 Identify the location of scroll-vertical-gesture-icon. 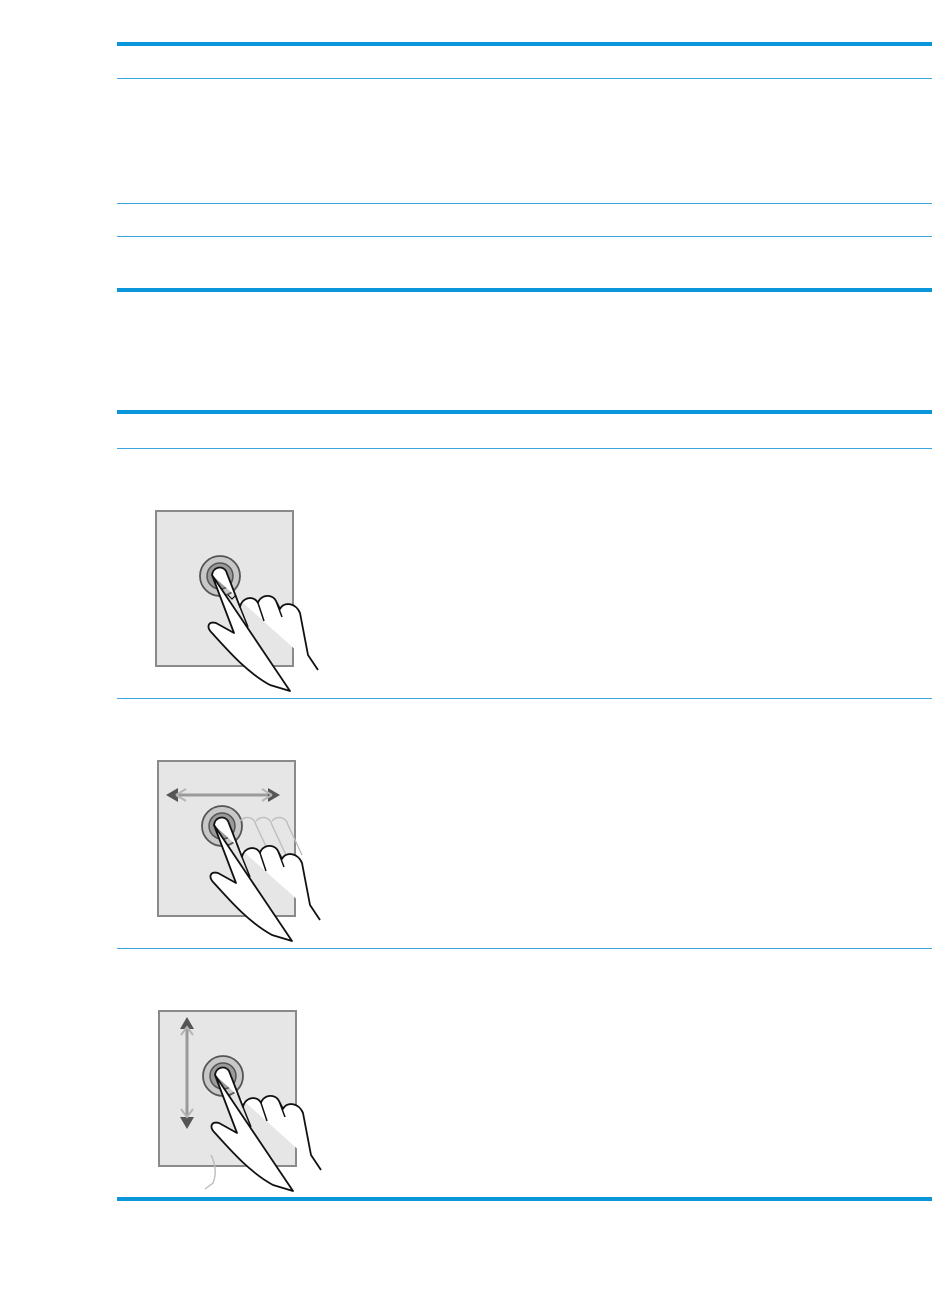
(243, 1100).